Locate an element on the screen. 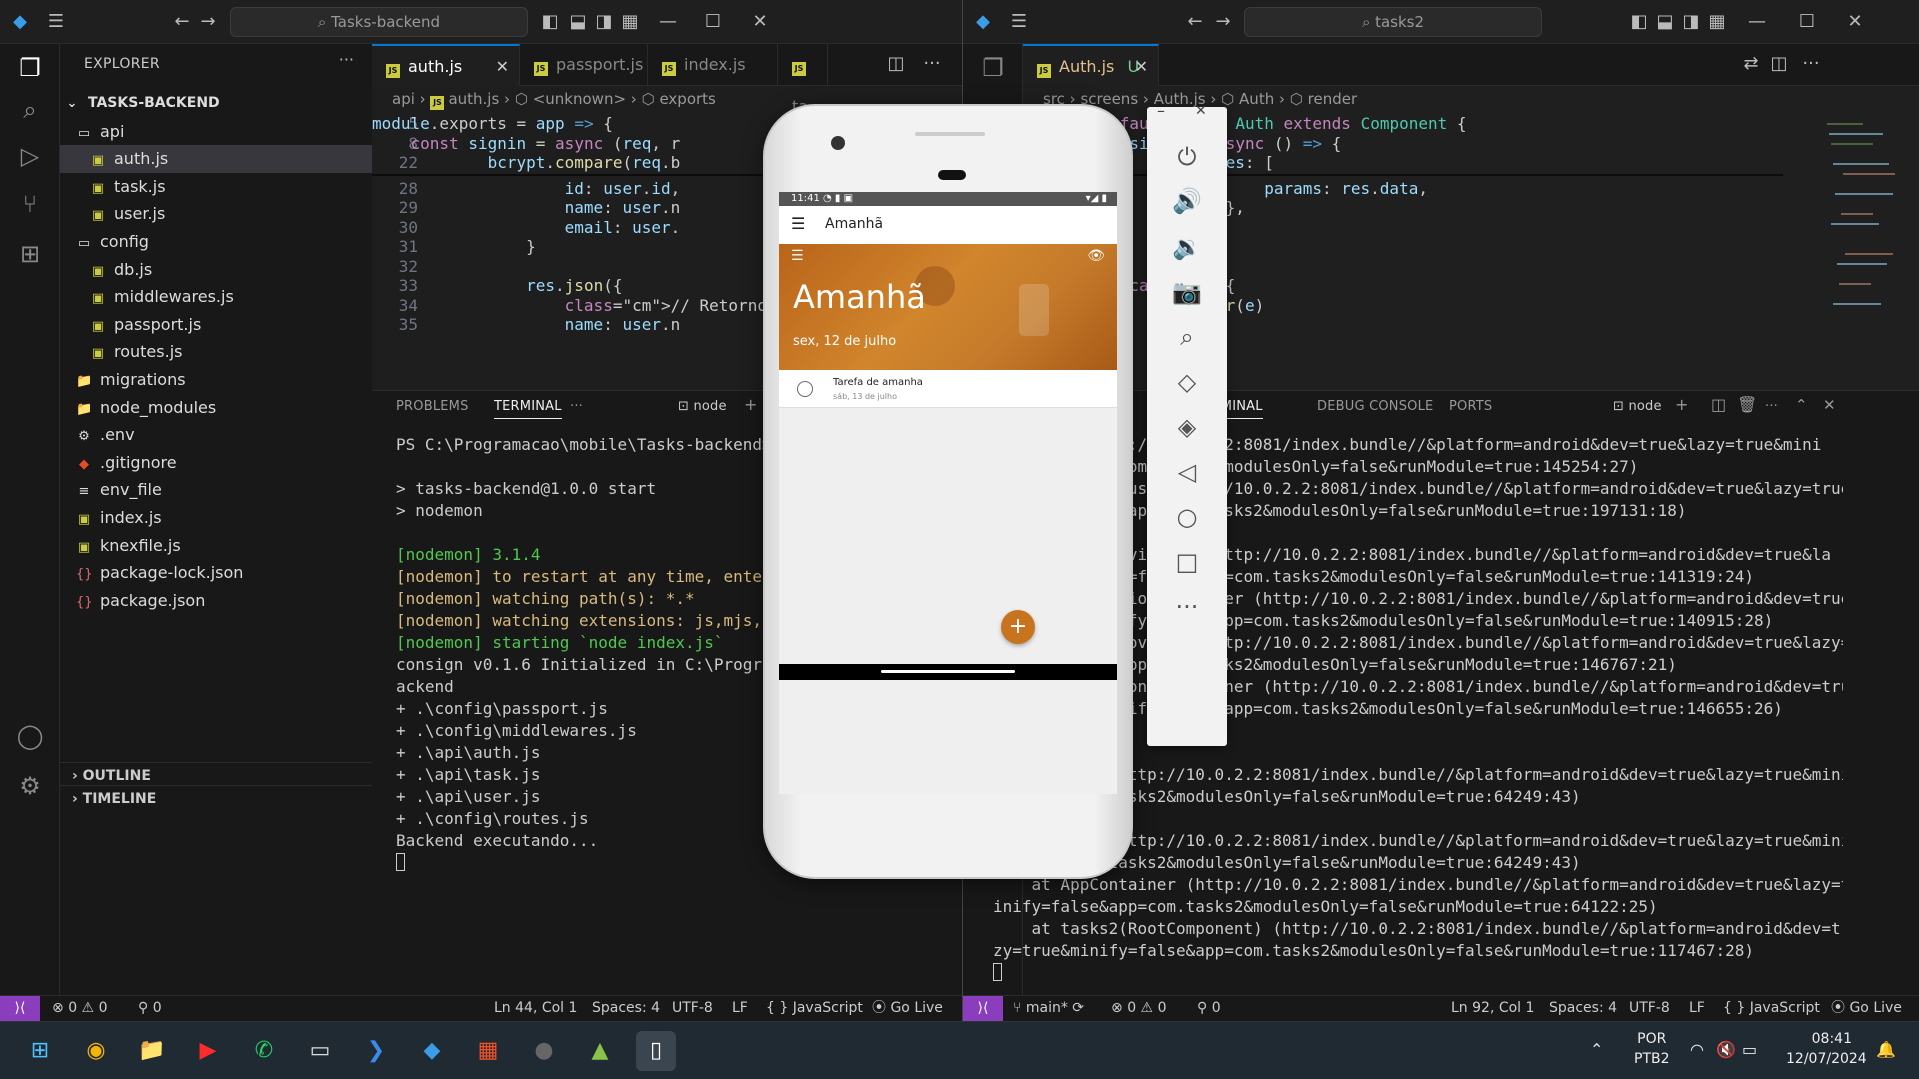 This screenshot has width=1919, height=1079. workspace-header: ⌄ TASKS-BACKEND is located at coordinates (216, 104).